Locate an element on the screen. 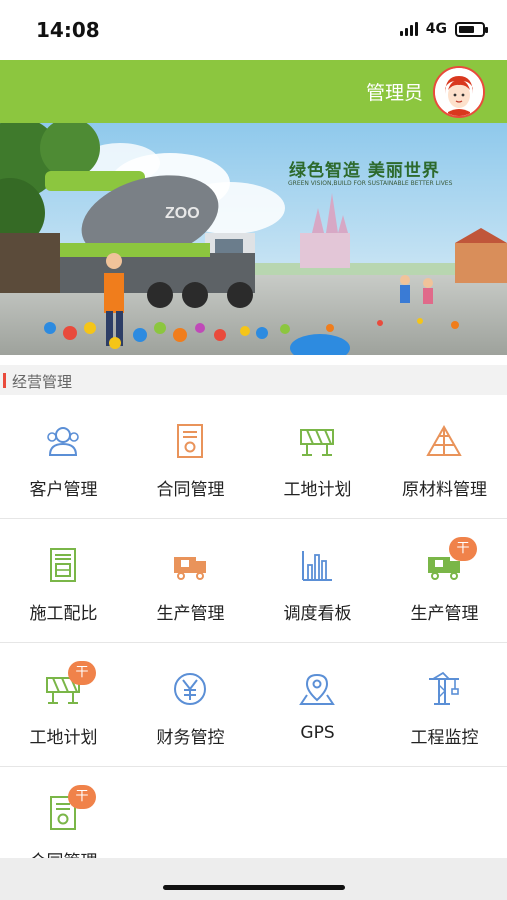 This screenshot has height=900, width=507. menu-item-label: 财务管控 is located at coordinates (190, 738).